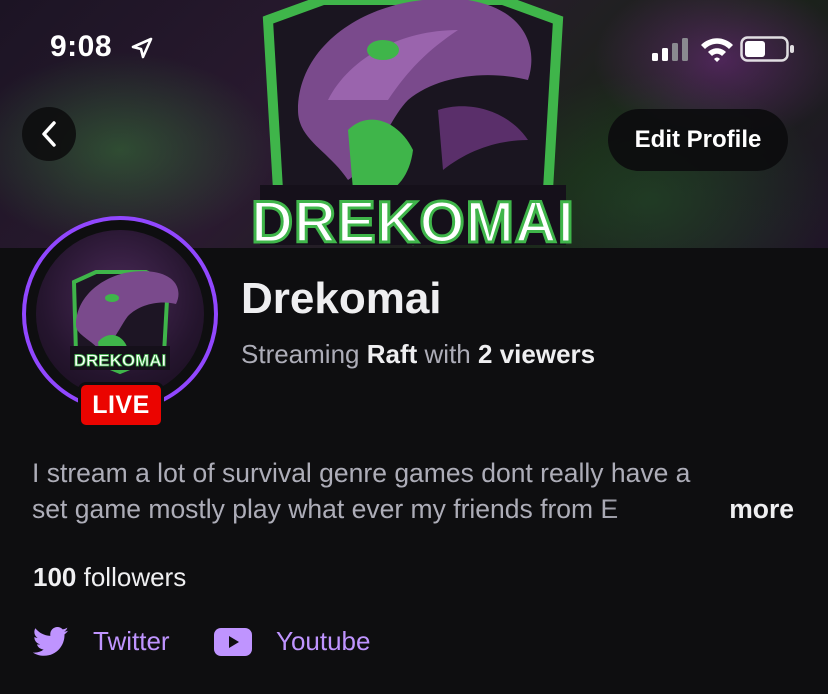  What do you see at coordinates (698, 140) in the screenshot?
I see `edit-profile-button: Edit Profile` at bounding box center [698, 140].